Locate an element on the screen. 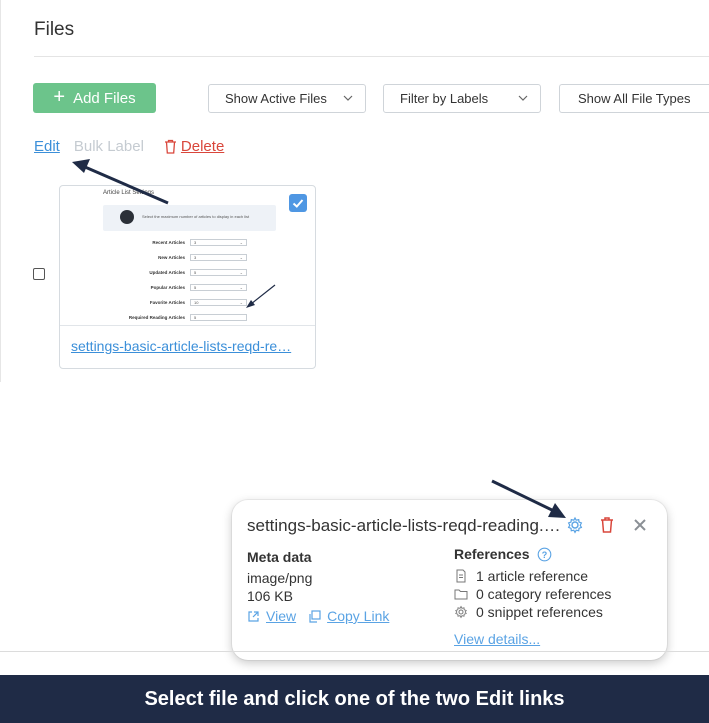 The height and width of the screenshot is (723, 709). add-files-button: + Add Files is located at coordinates (94, 98).